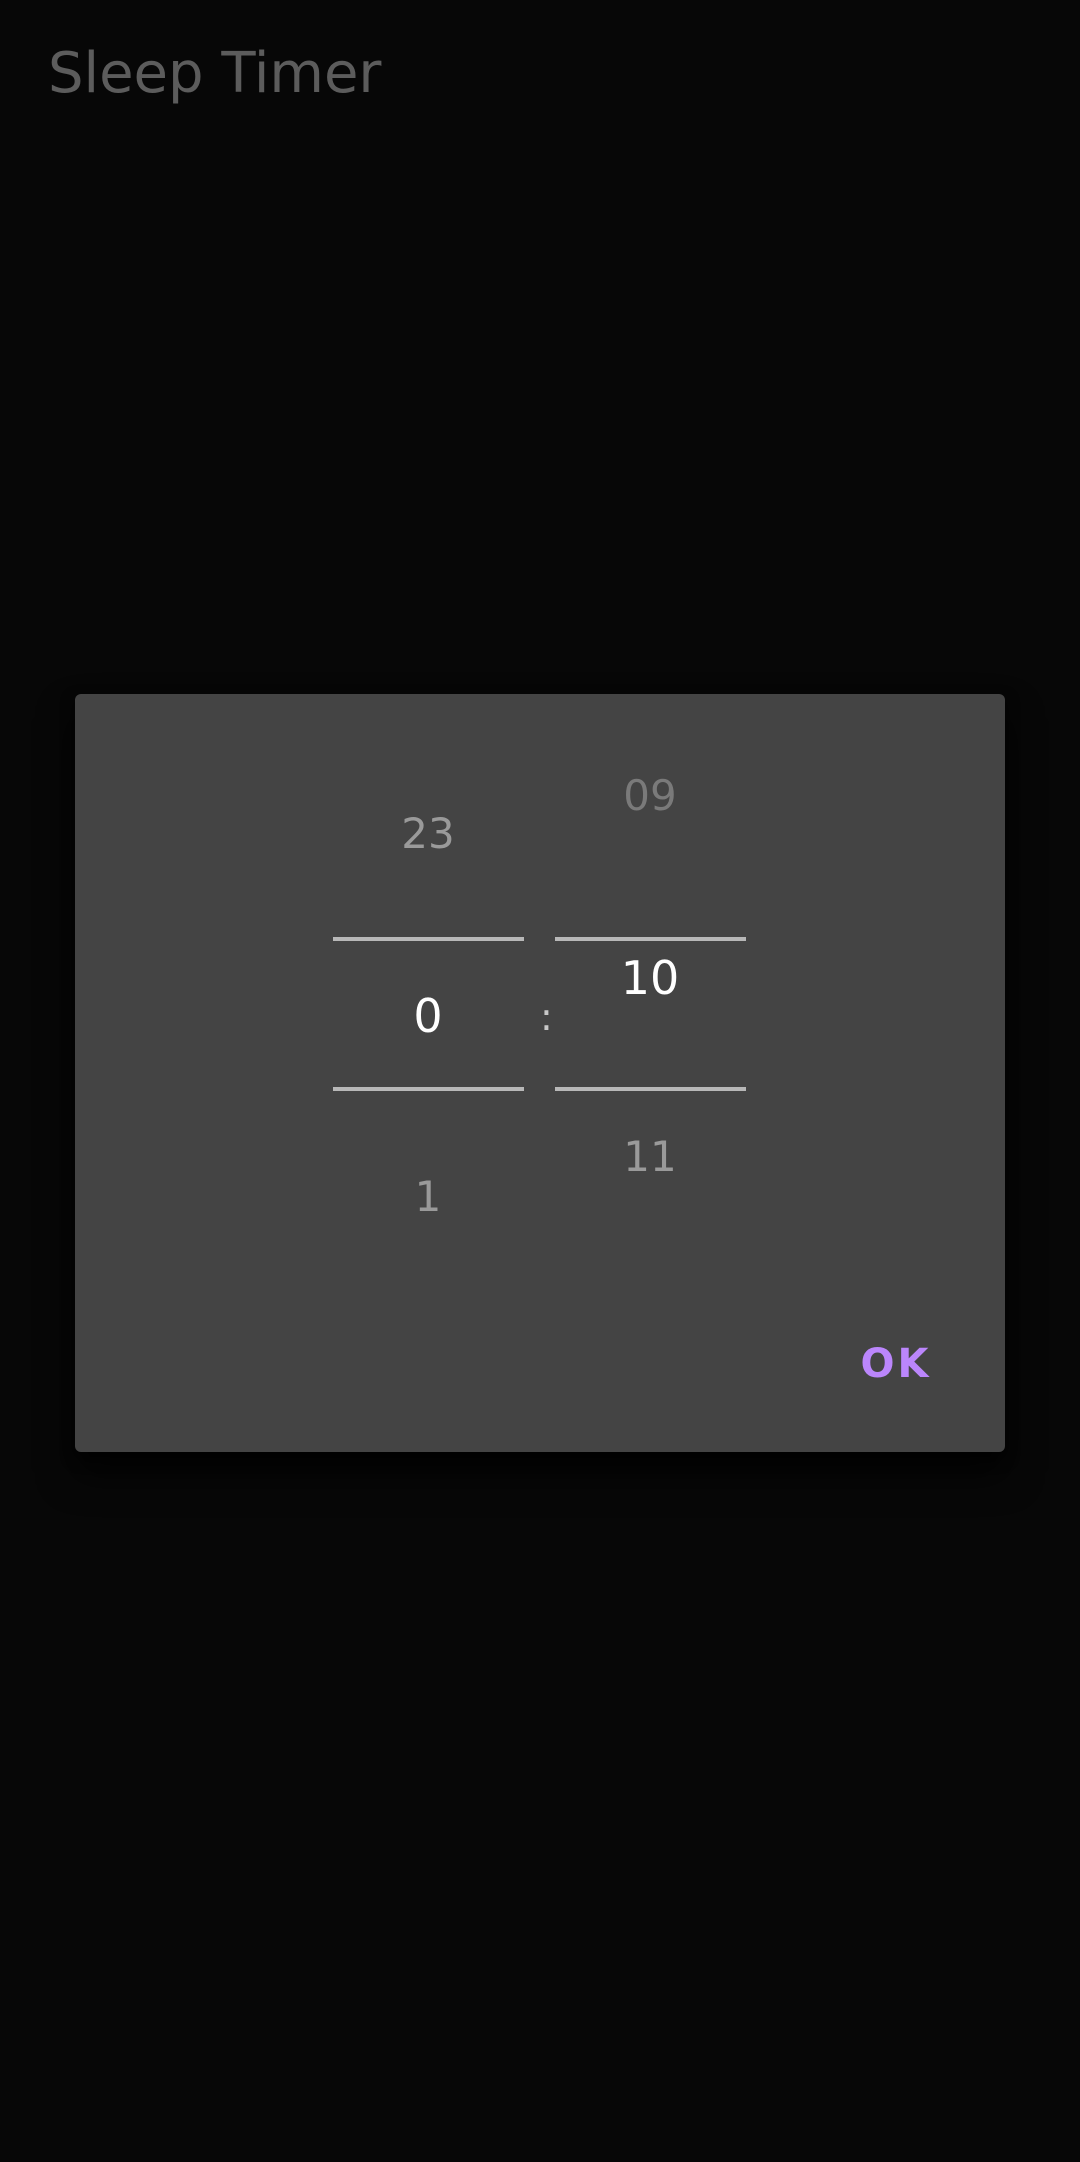 The width and height of the screenshot is (1080, 2162). Describe the element at coordinates (649, 1156) in the screenshot. I see `minute-next-value: 11` at that location.